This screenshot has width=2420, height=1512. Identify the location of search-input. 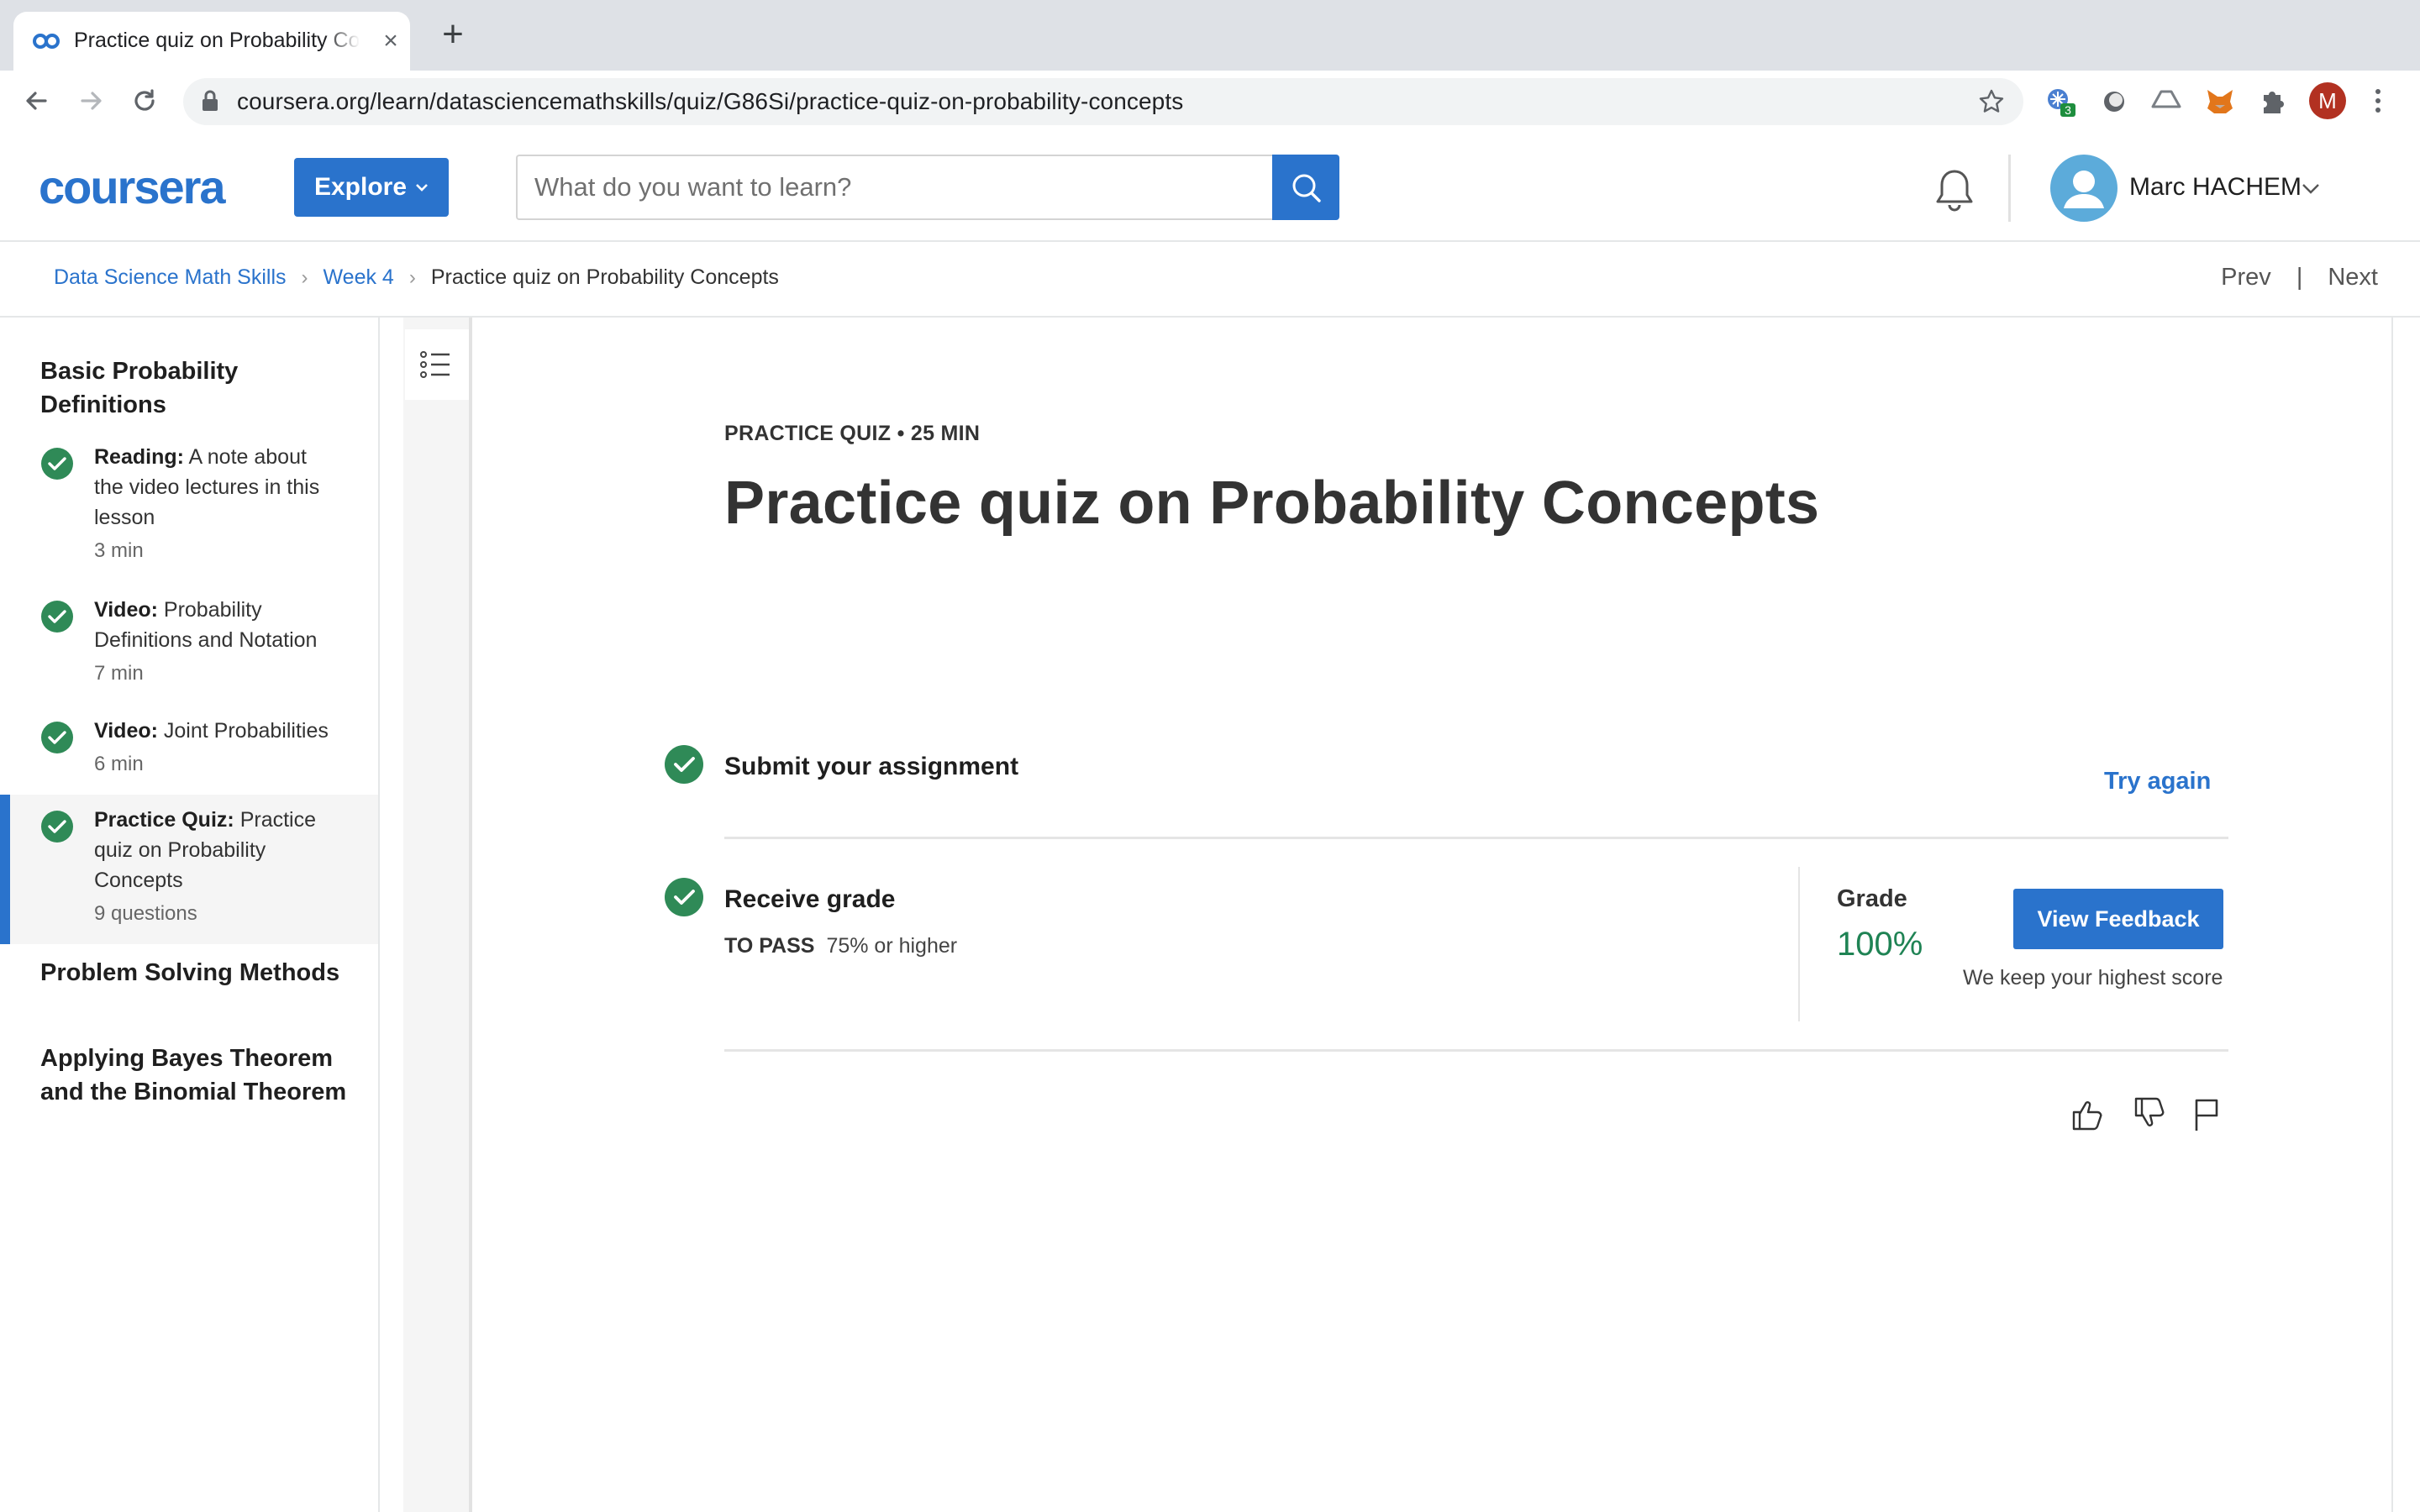
(895, 187).